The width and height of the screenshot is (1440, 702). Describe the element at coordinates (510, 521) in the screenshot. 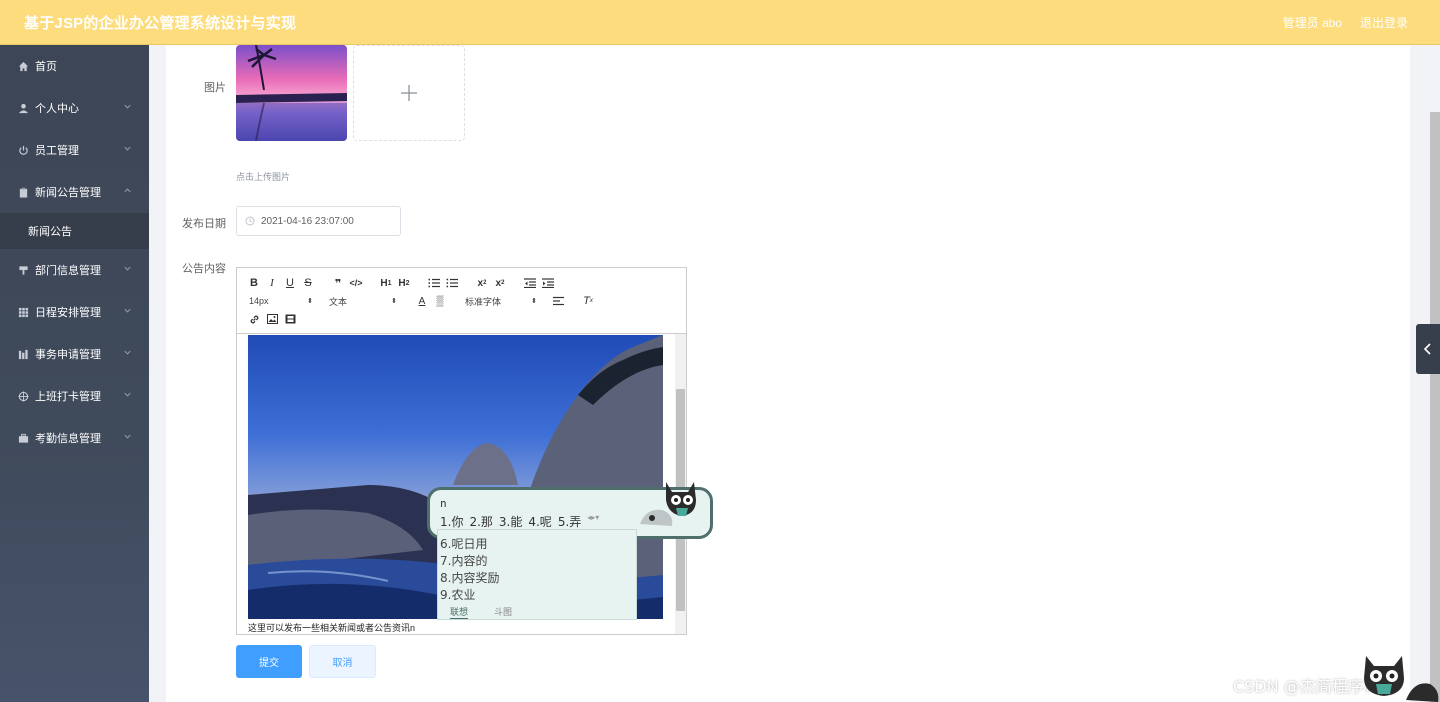

I see `ime-candidate: 3.能` at that location.